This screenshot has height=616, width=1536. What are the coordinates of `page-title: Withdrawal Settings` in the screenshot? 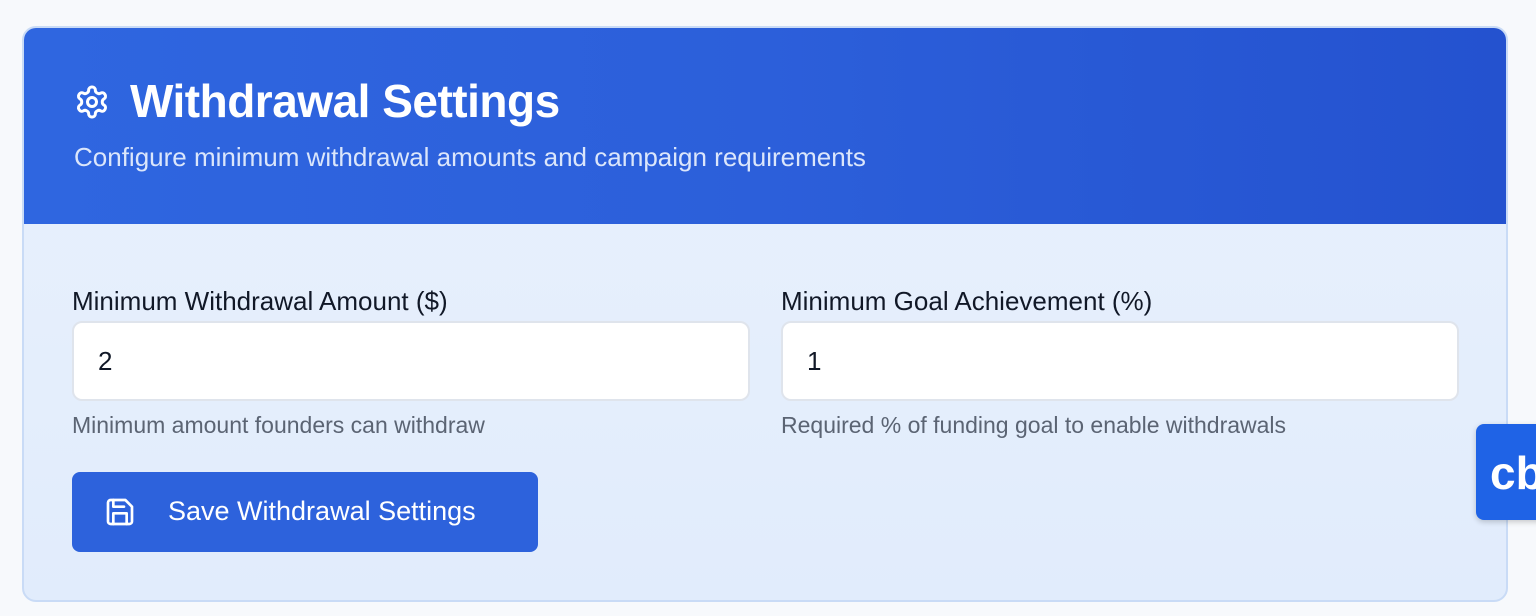 It's located at (345, 101).